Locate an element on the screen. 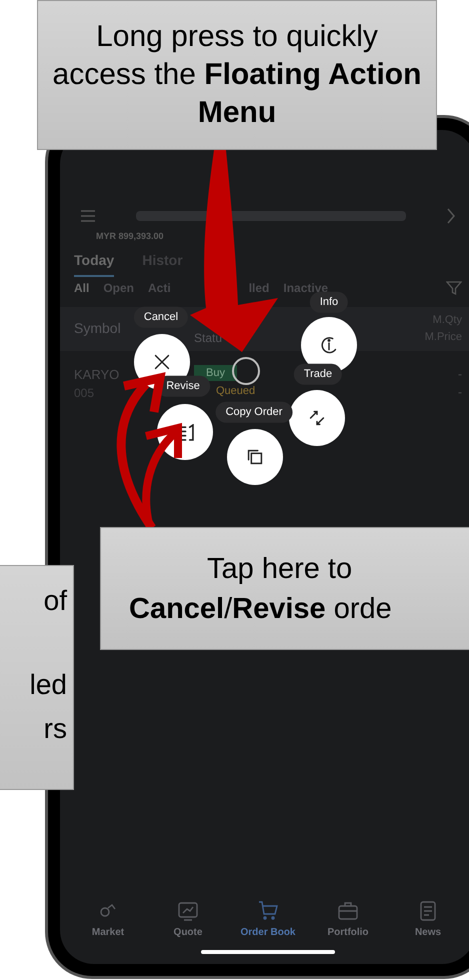  action-label: Cancel is located at coordinates (161, 317).